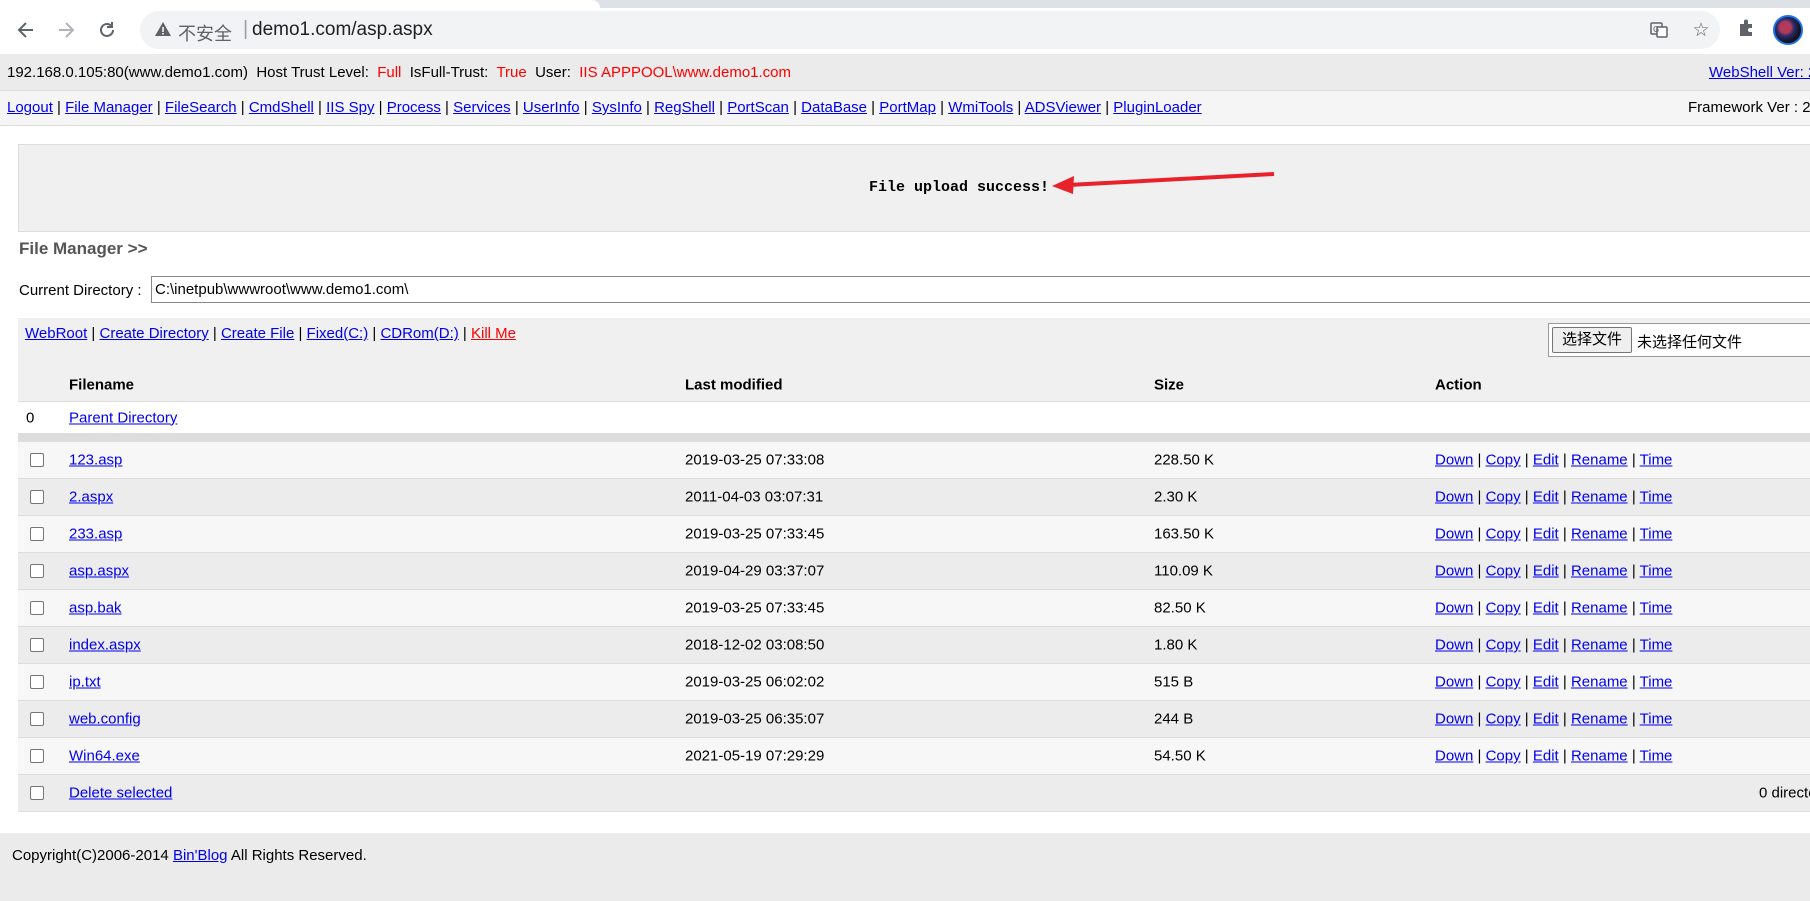 Image resolution: width=1810 pixels, height=901 pixels. Describe the element at coordinates (414, 107) in the screenshot. I see `menu-item-process: Process` at that location.